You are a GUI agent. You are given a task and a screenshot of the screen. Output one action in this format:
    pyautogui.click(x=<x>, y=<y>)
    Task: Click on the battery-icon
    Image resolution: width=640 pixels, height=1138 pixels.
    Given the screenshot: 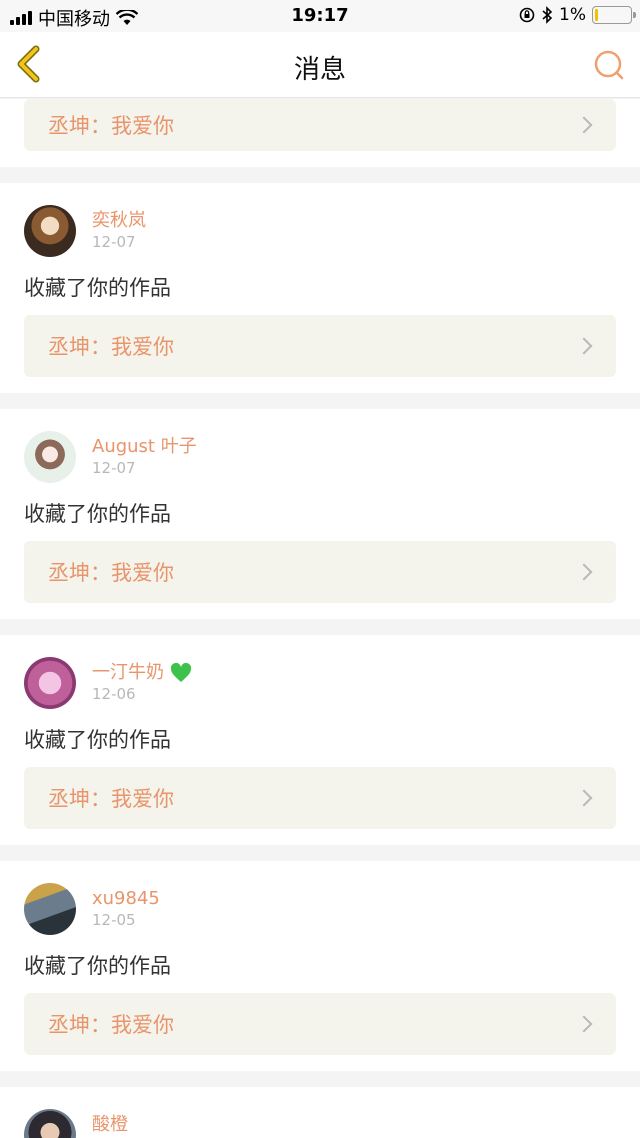 What is the action you would take?
    pyautogui.click(x=614, y=15)
    